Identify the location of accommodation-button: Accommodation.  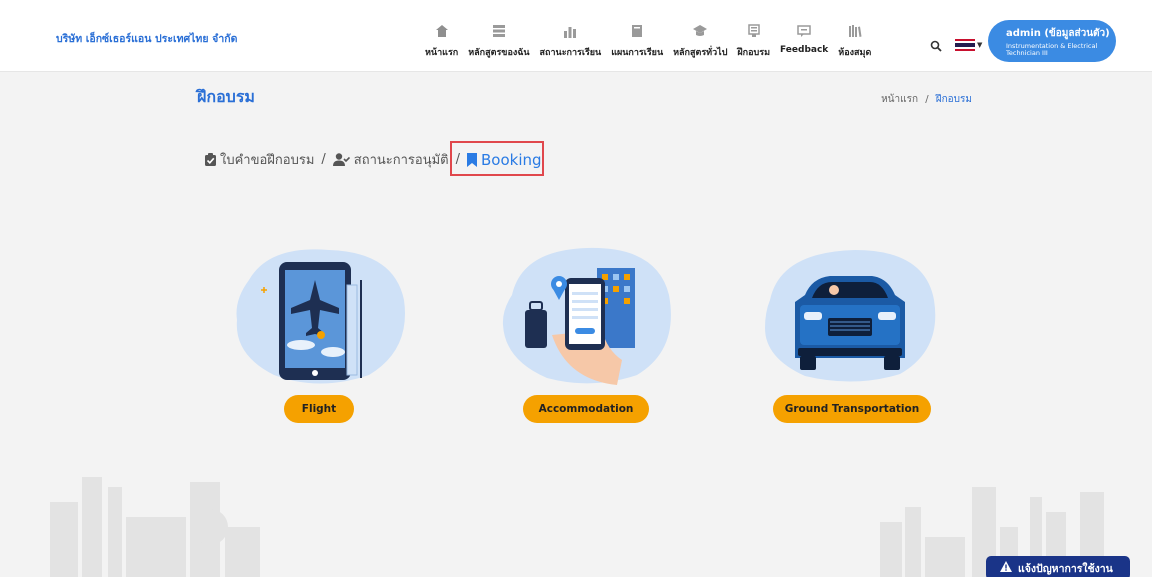
(586, 409).